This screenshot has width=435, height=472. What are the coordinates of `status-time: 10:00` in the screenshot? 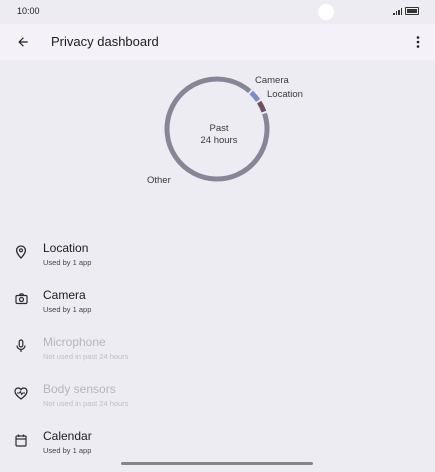 It's located at (28, 11).